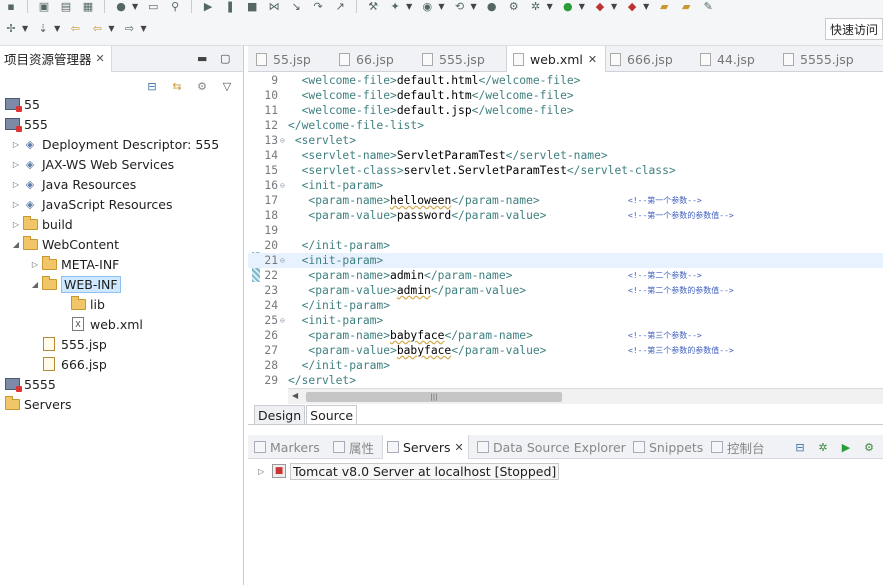 The image size is (883, 585). I want to click on search-icon: ⚲, so click(175, 6).